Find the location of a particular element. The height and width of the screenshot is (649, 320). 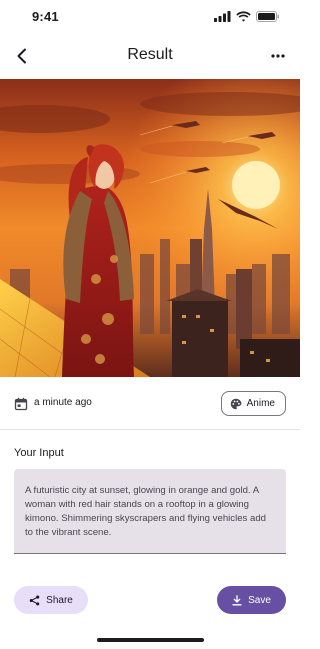

palette-icon is located at coordinates (236, 403).